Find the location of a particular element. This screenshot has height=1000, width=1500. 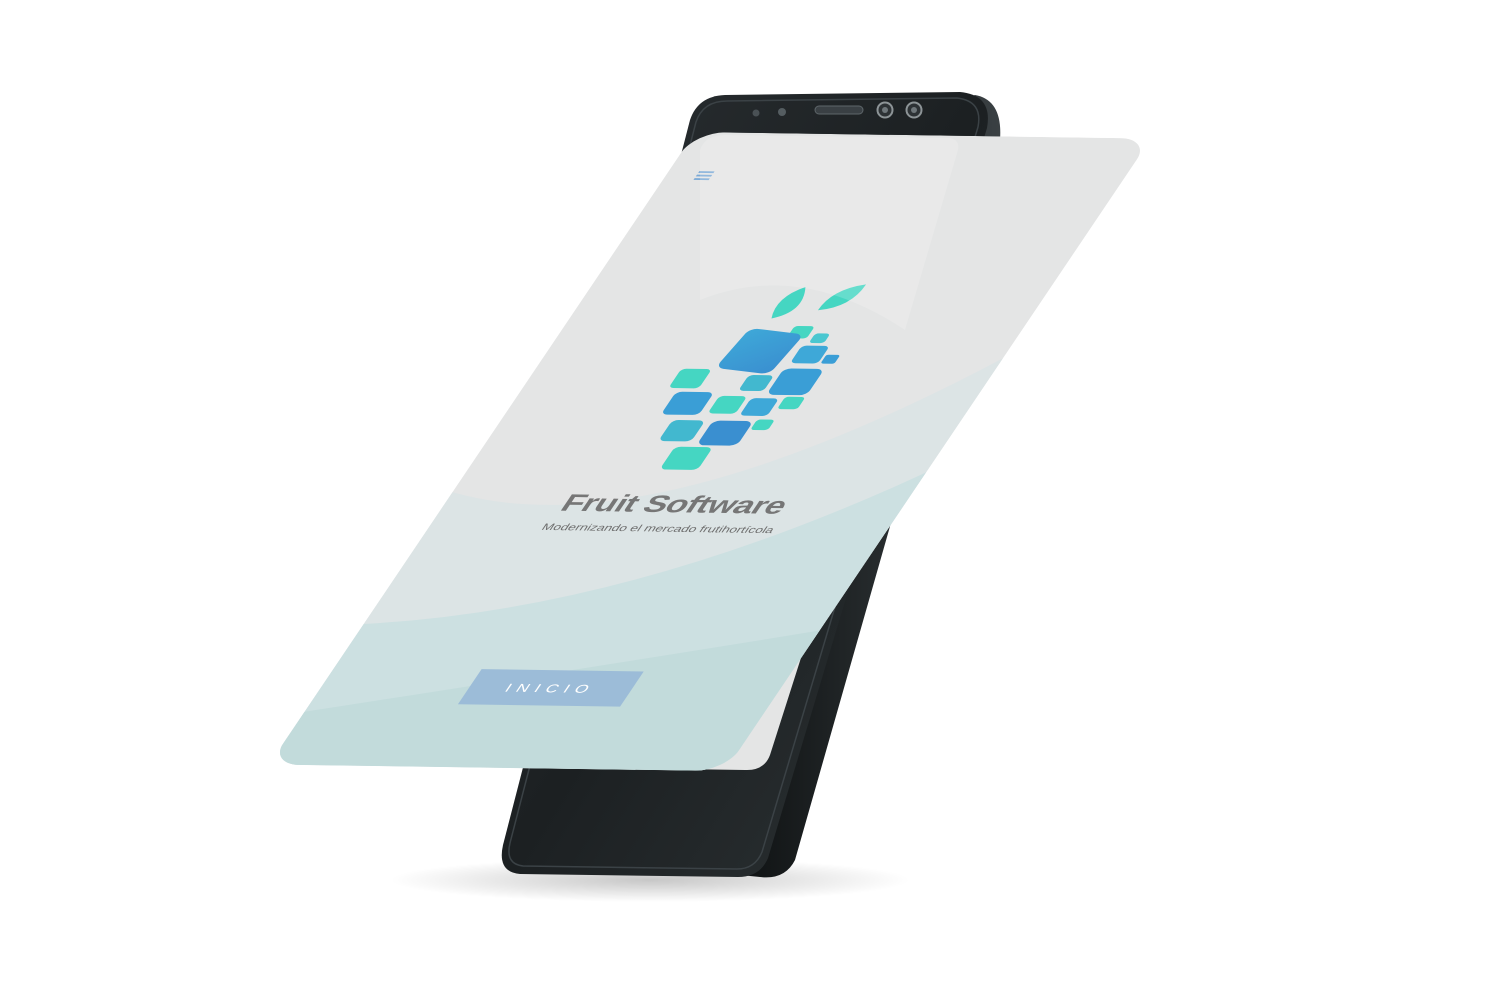

logo-leaf-left is located at coordinates (788, 303).